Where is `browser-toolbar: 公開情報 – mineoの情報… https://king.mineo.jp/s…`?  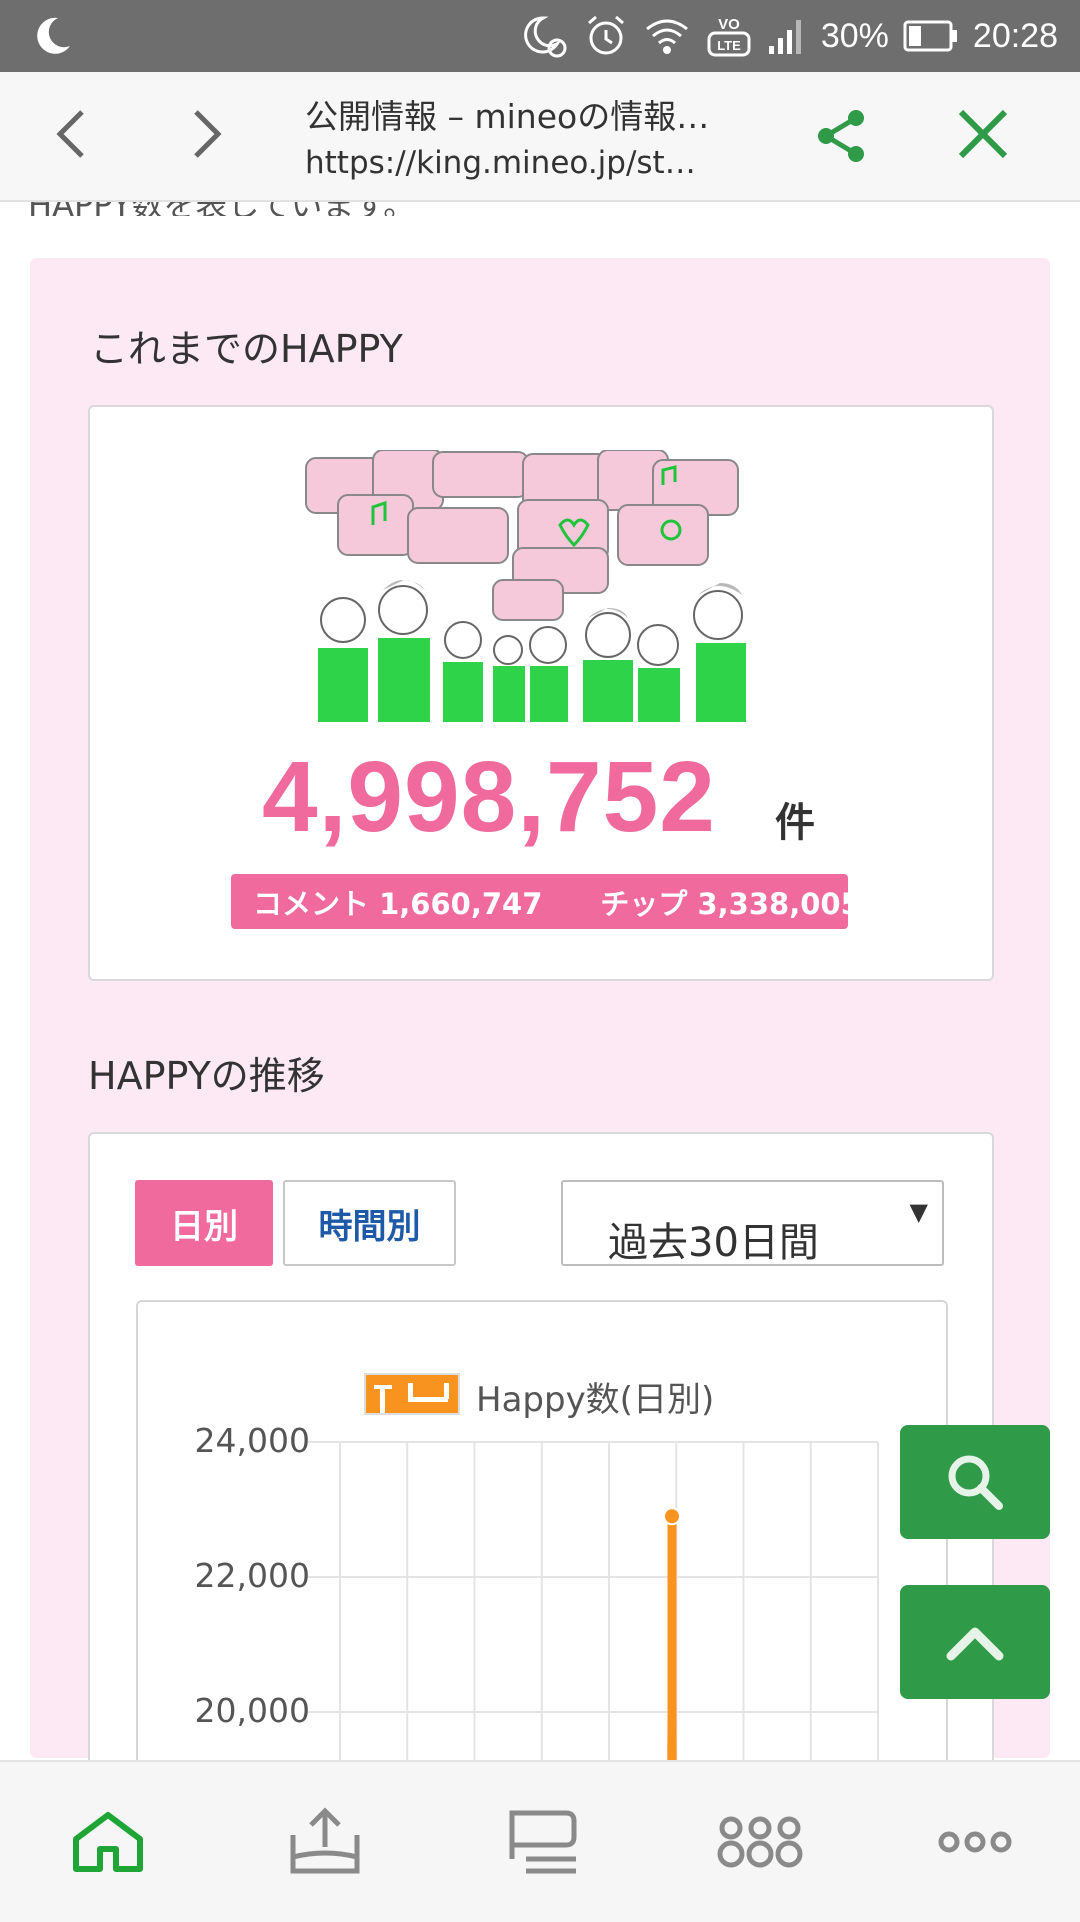
browser-toolbar: 公開情報 – mineoの情報… https://king.mineo.jp/s… is located at coordinates (540, 137).